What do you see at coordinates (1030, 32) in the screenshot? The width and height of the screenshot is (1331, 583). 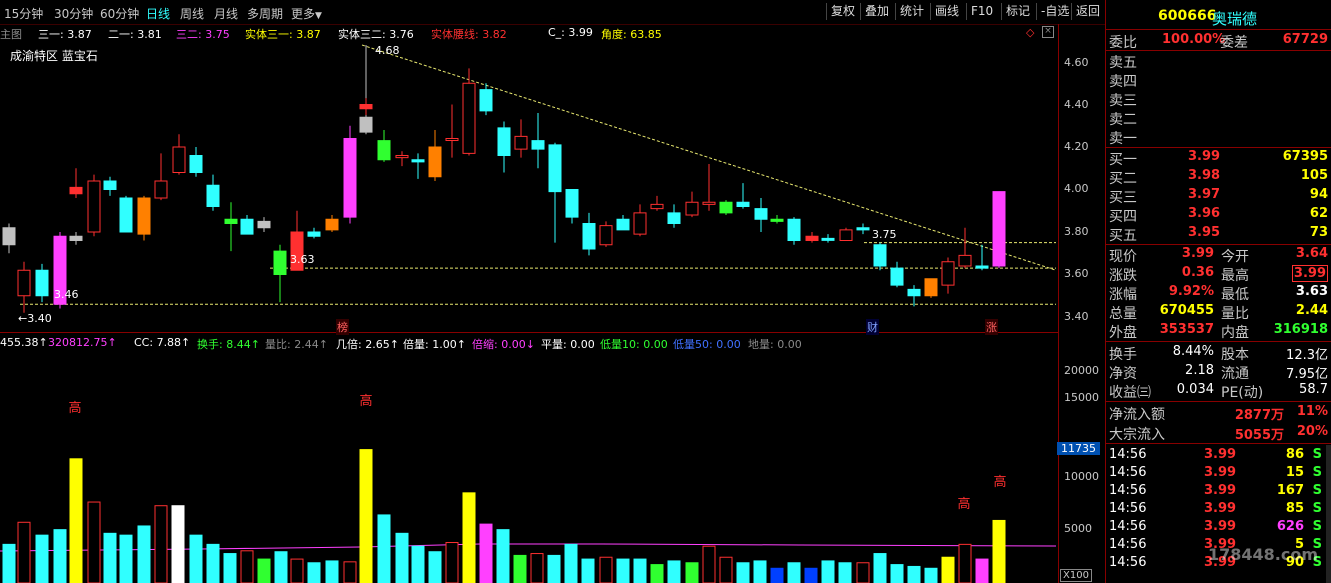 I see `diamond-icon: ◇` at bounding box center [1030, 32].